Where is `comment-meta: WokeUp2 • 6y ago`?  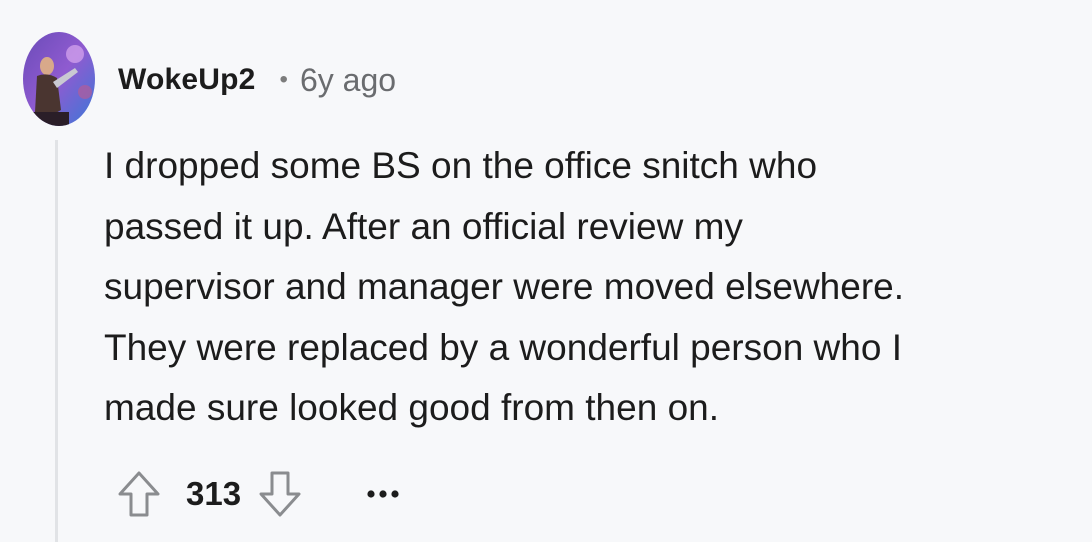
comment-meta: WokeUp2 • 6y ago is located at coordinates (257, 80).